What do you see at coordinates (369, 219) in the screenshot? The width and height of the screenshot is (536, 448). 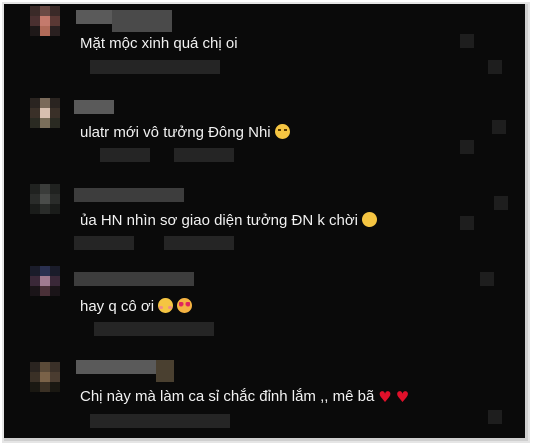 I see `rolling-laughing-emoji` at bounding box center [369, 219].